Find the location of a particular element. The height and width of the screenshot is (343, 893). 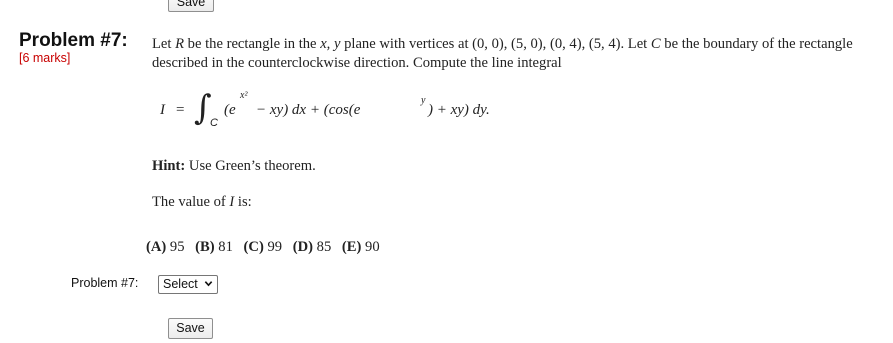

option-a: (A) 95 is located at coordinates (165, 247).